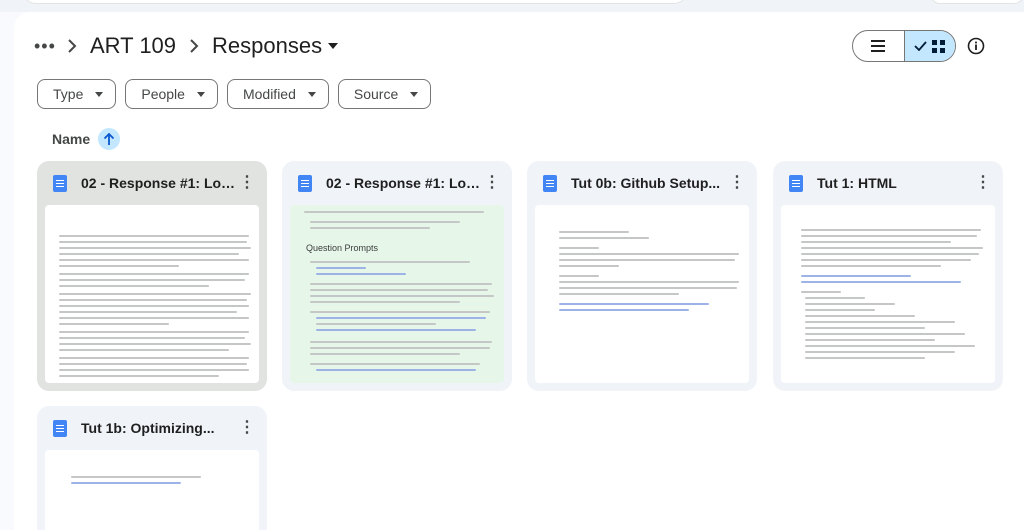  Describe the element at coordinates (929, 46) in the screenshot. I see `grid-view-button` at that location.